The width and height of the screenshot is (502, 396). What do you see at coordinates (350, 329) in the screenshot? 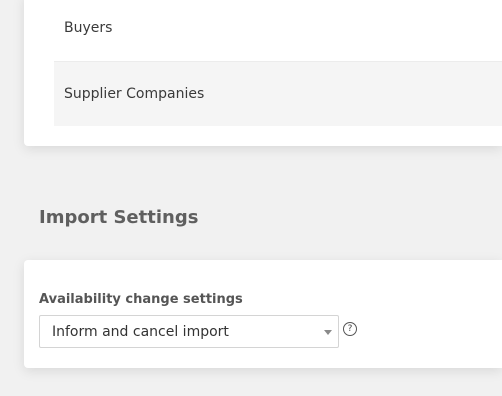
I see `help-icon: ?` at bounding box center [350, 329].